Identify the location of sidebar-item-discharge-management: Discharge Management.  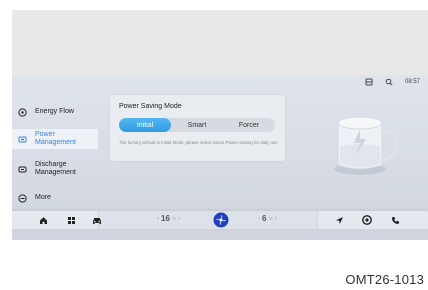
(55, 169).